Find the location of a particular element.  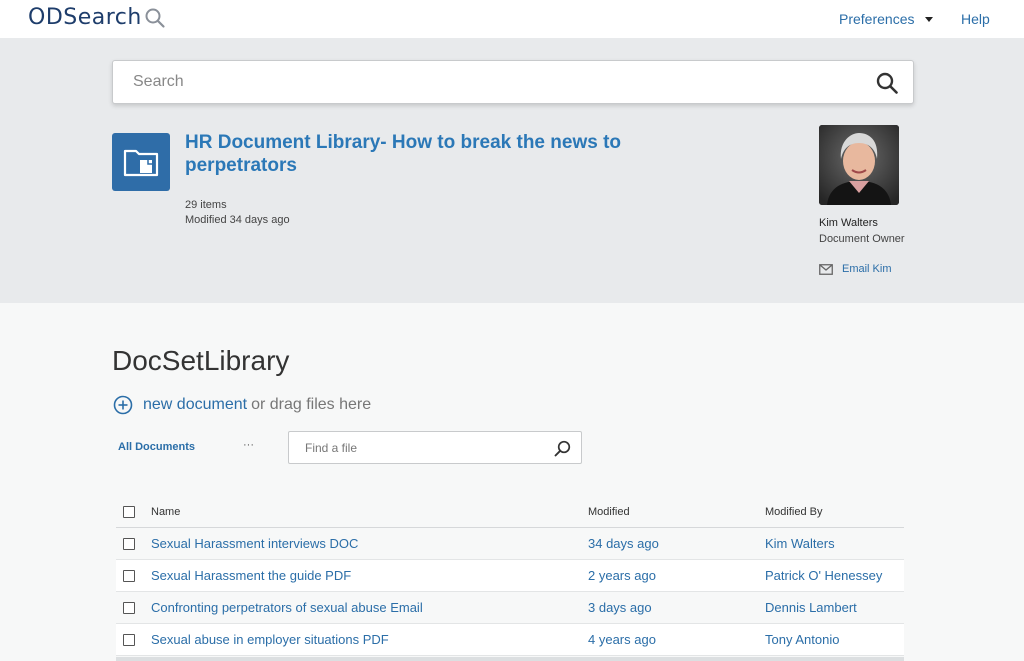

library-meta: 29 items Modified 34 days ago is located at coordinates (237, 213).